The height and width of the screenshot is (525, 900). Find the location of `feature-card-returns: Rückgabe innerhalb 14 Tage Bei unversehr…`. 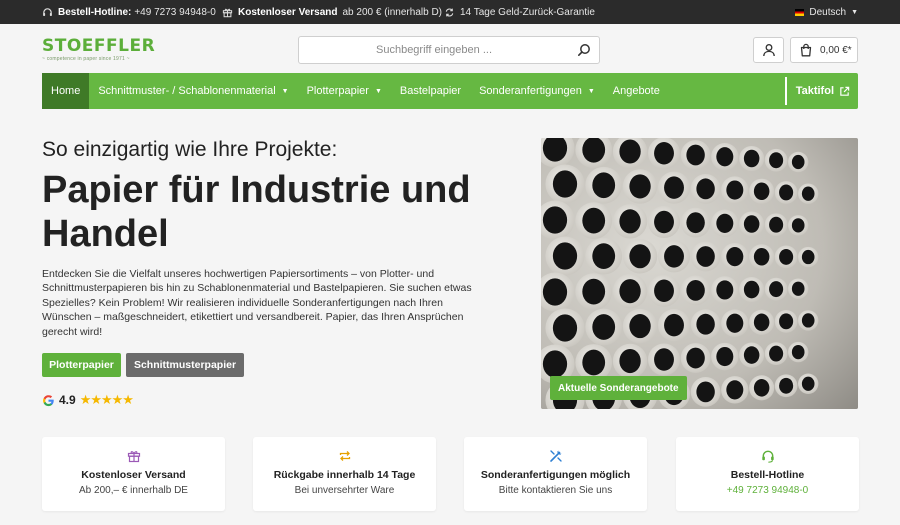

feature-card-returns: Rückgabe innerhalb 14 Tage Bei unversehr… is located at coordinates (344, 474).